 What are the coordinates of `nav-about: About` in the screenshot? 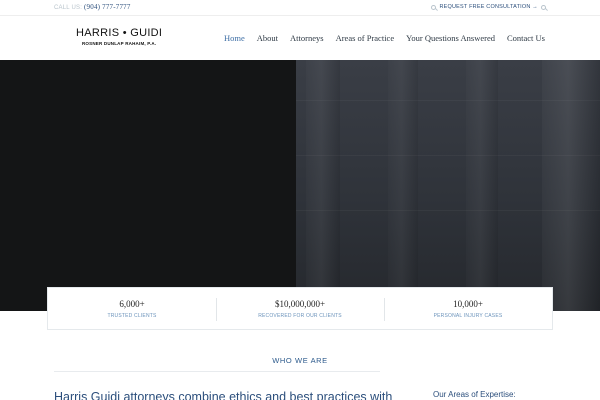 It's located at (267, 38).